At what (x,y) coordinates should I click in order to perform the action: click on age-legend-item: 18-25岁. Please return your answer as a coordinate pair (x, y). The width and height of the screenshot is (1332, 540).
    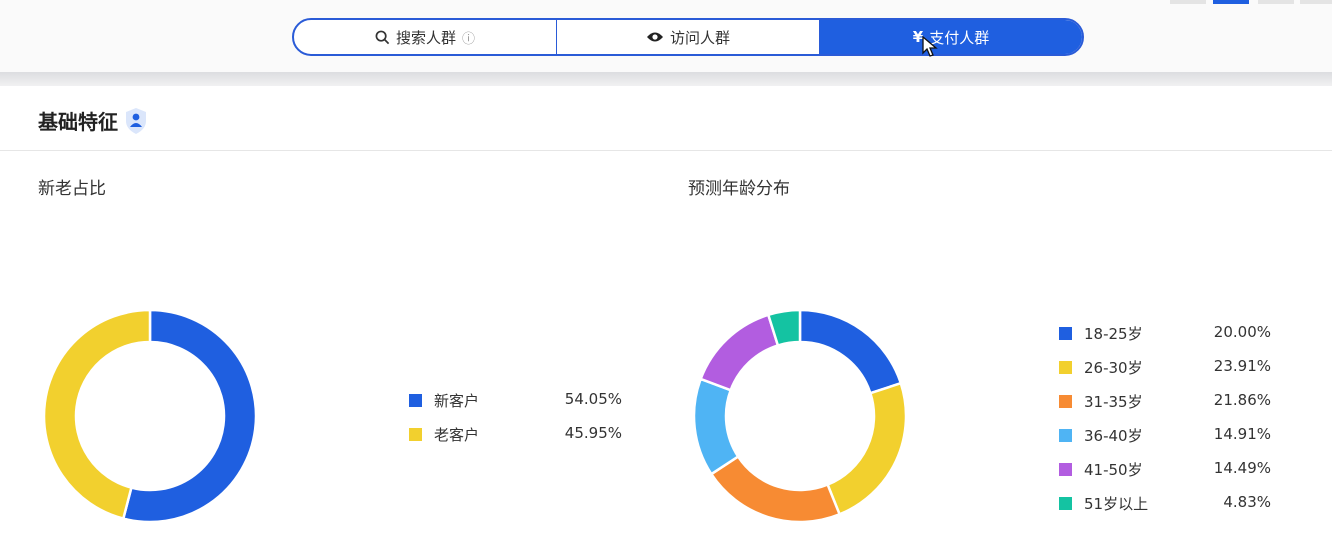
    Looking at the image, I should click on (1101, 333).